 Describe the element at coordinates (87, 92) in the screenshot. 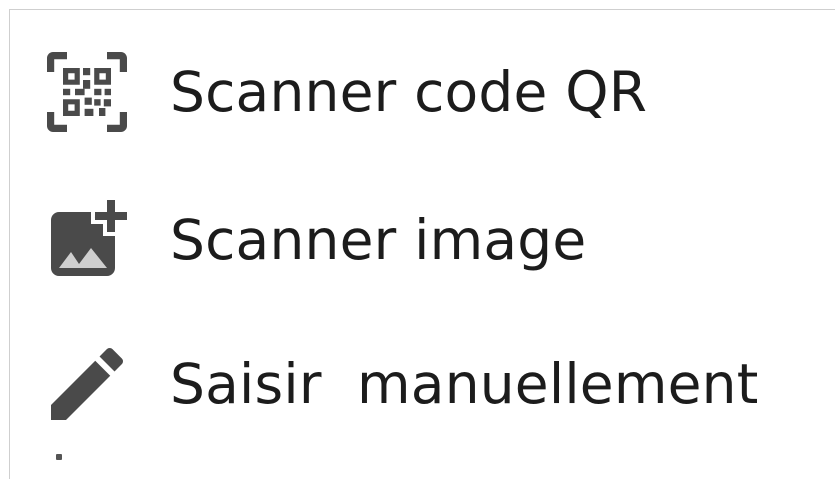

I see `qr-code-scanner-icon` at that location.